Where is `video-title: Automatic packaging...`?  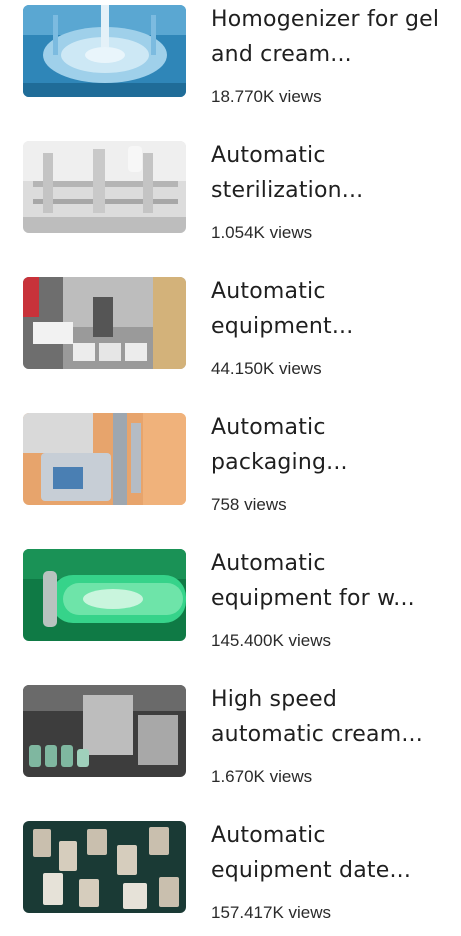
video-title: Automatic packaging... is located at coordinates (328, 445).